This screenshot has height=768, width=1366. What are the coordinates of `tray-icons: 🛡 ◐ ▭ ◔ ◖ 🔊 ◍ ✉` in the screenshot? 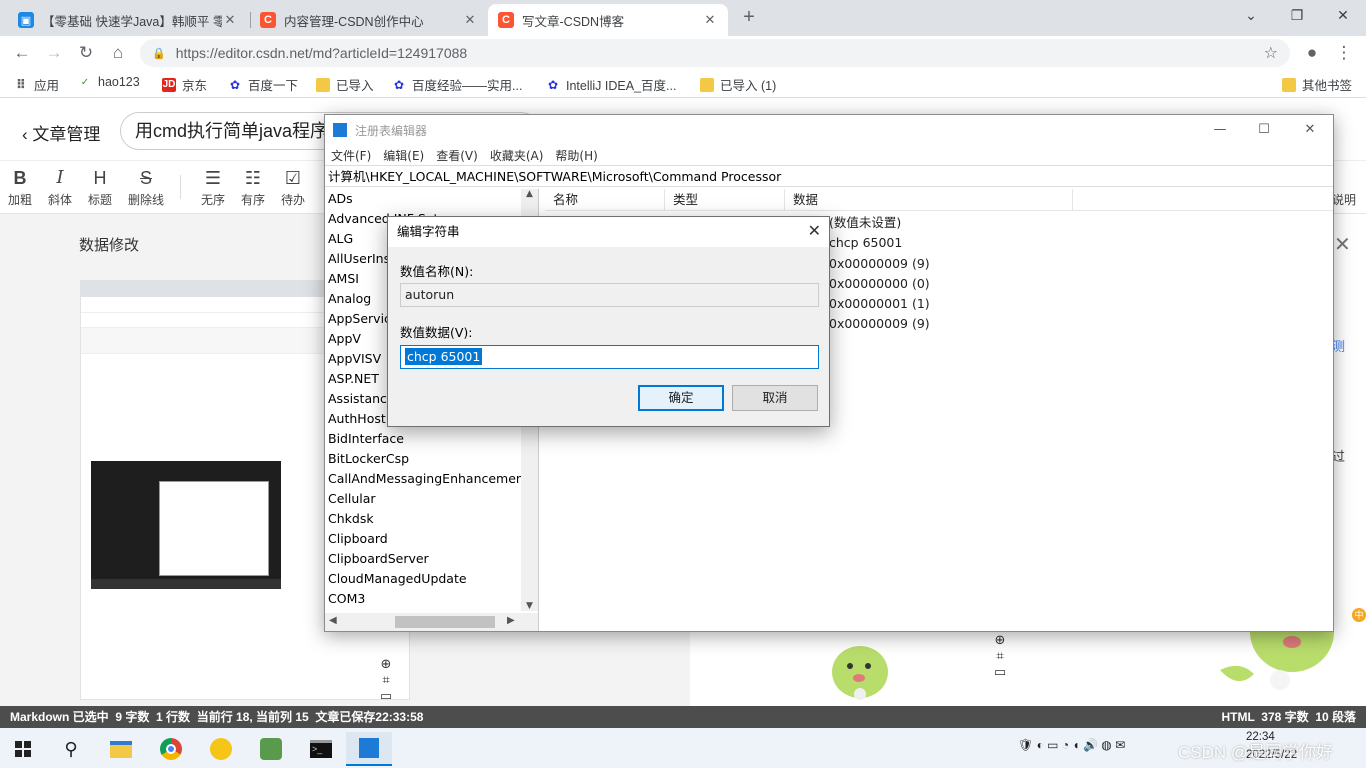 It's located at (1071, 745).